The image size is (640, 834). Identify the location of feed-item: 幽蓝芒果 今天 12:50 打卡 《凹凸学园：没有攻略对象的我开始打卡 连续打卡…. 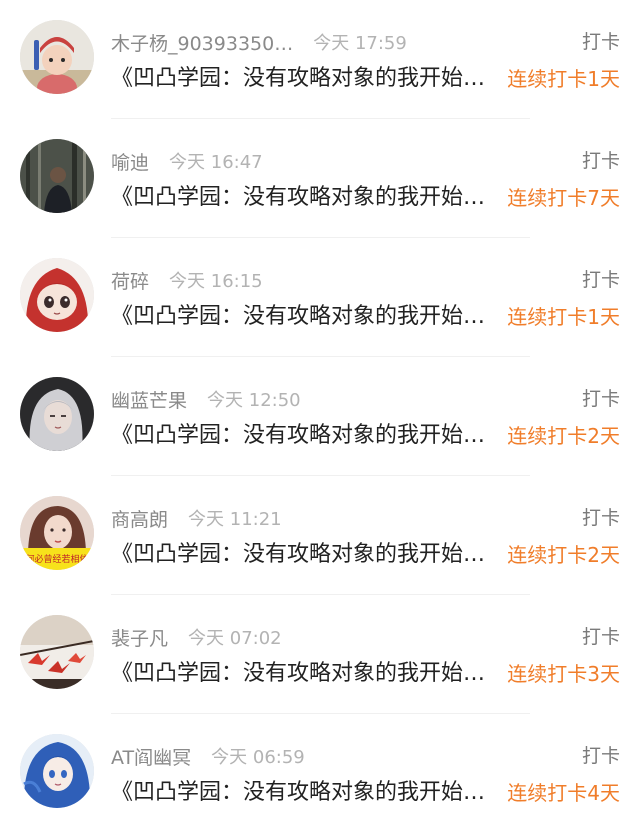
(320, 416).